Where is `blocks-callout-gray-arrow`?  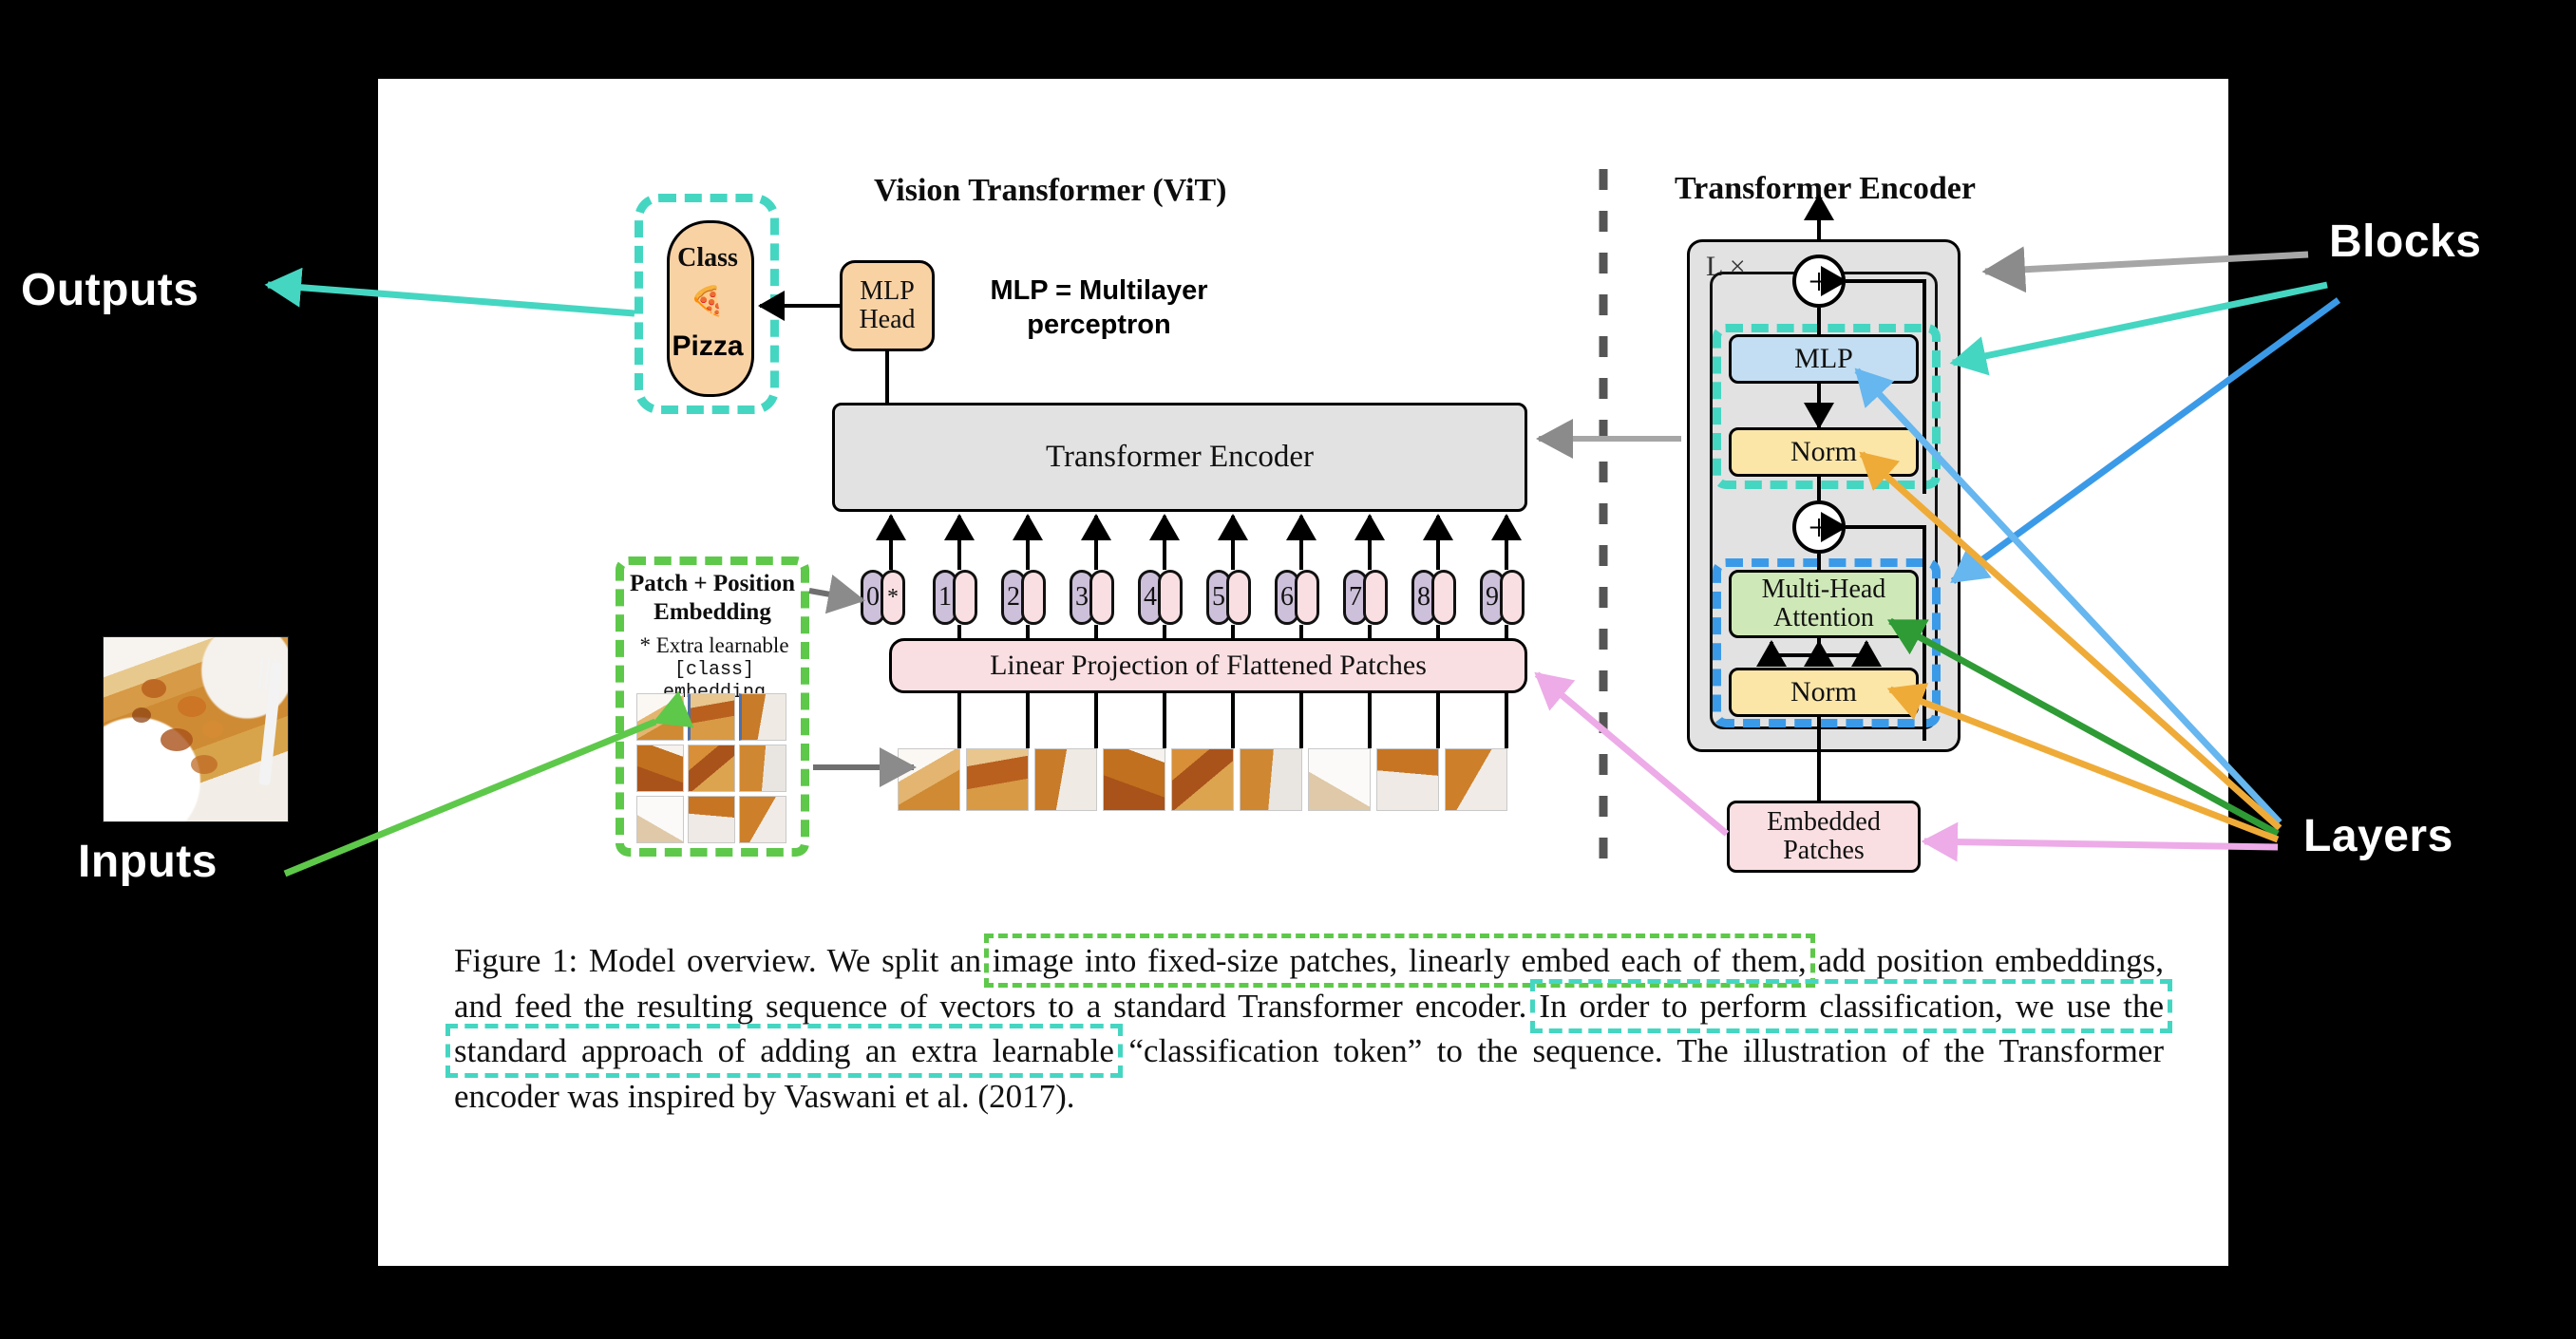
blocks-callout-gray-arrow is located at coordinates (2145, 270).